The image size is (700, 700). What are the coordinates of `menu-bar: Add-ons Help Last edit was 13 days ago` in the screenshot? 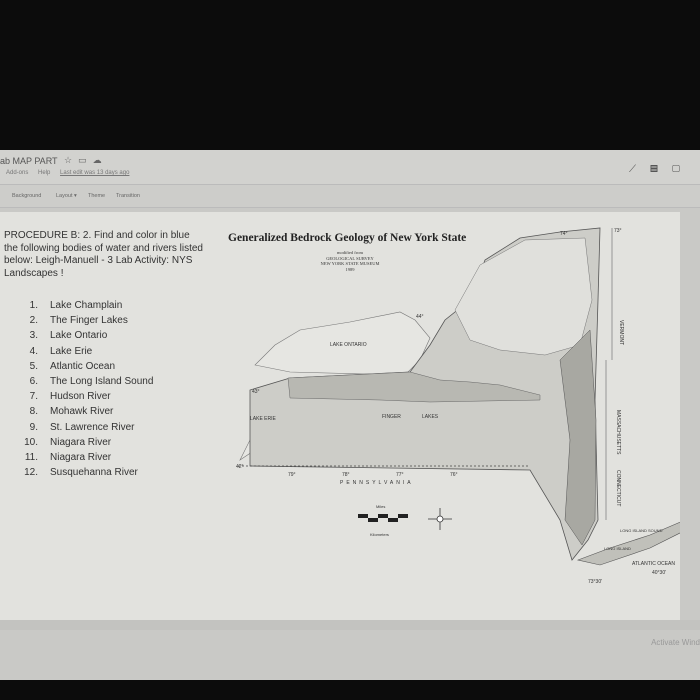 It's located at (71, 173).